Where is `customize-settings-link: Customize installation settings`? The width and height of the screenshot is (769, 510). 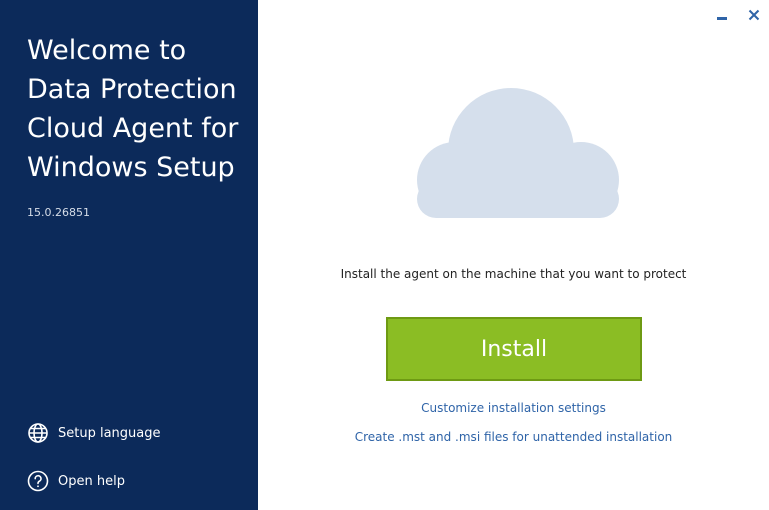 customize-settings-link: Customize installation settings is located at coordinates (513, 408).